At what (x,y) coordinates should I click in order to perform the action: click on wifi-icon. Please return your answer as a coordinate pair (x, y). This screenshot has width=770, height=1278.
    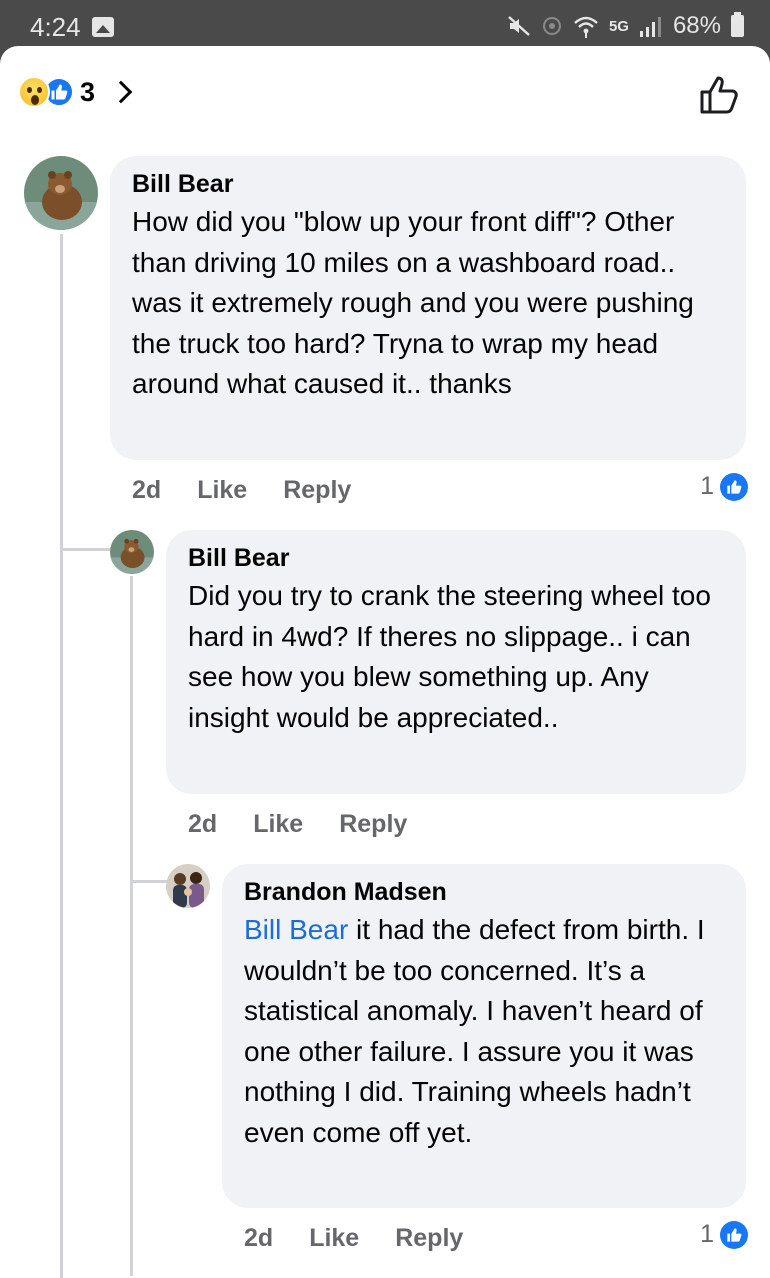
    Looking at the image, I should click on (586, 27).